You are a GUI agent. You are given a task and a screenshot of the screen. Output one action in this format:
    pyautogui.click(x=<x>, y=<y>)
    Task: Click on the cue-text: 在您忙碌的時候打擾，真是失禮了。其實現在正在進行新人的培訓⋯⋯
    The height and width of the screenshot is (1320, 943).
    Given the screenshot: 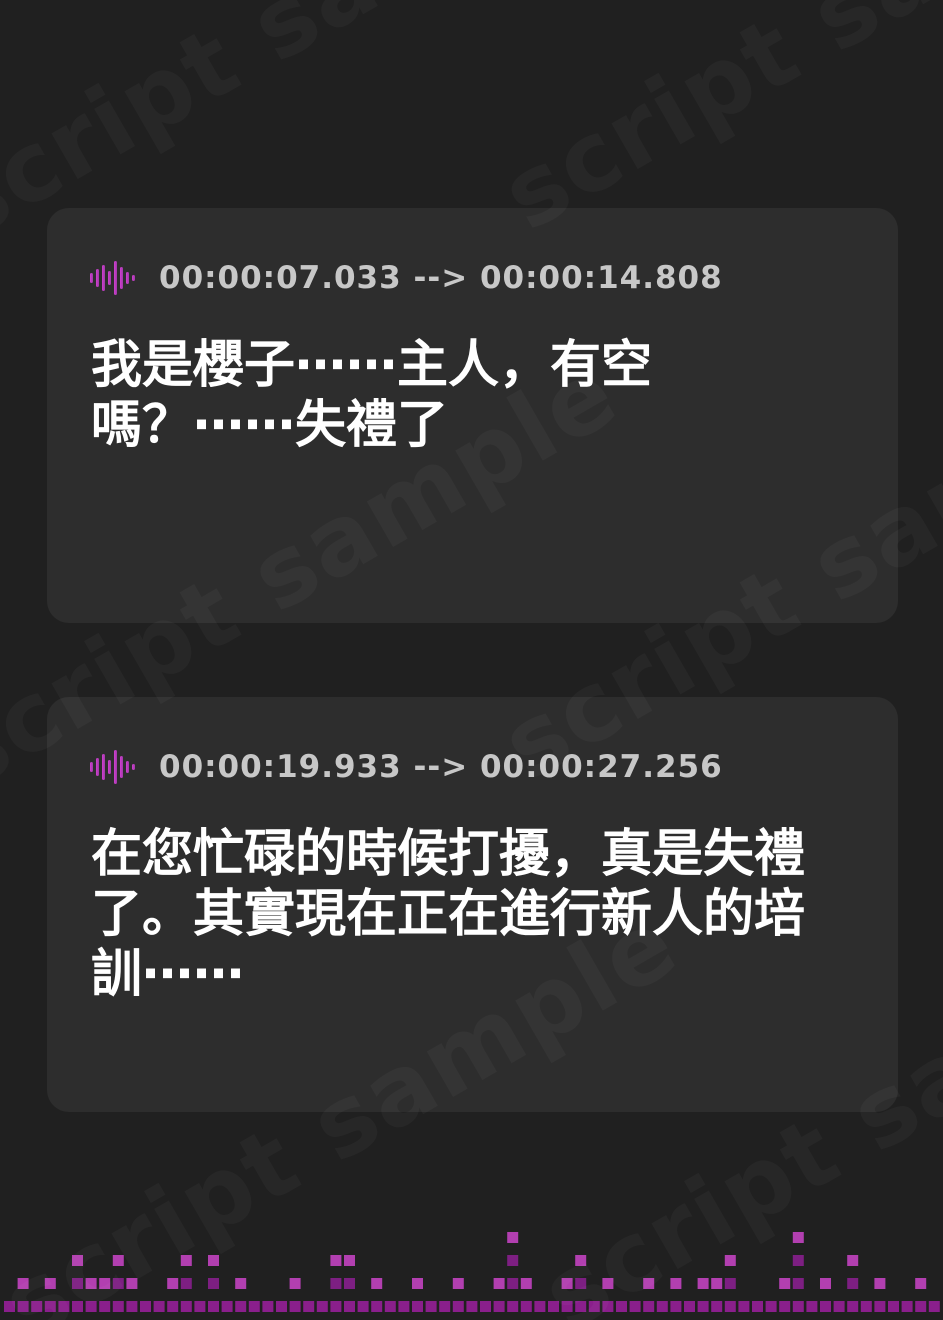 What is the action you would take?
    pyautogui.click(x=448, y=914)
    